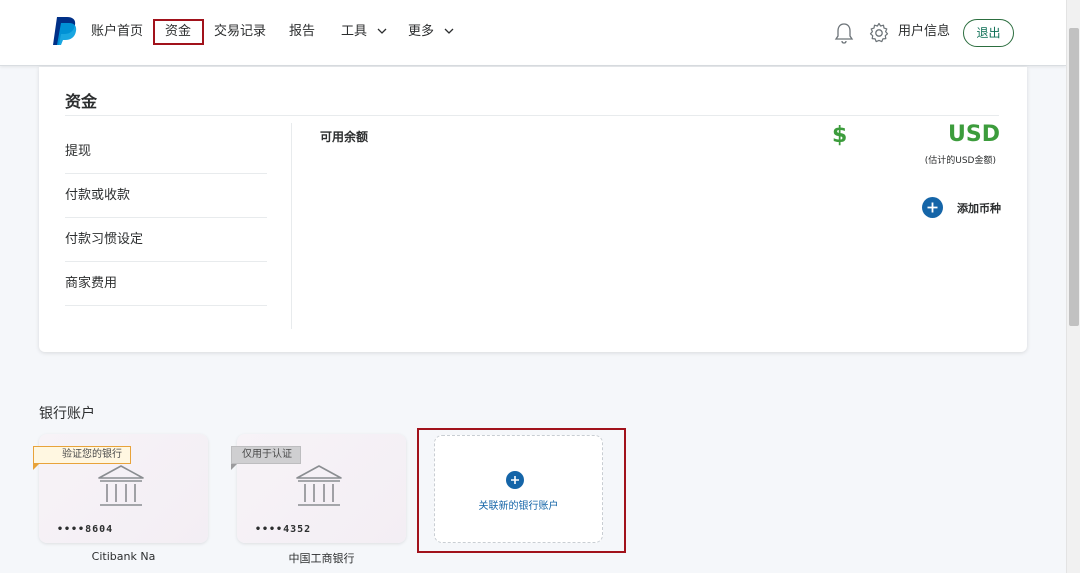 This screenshot has height=573, width=1080. I want to click on currency-code: USD, so click(974, 134).